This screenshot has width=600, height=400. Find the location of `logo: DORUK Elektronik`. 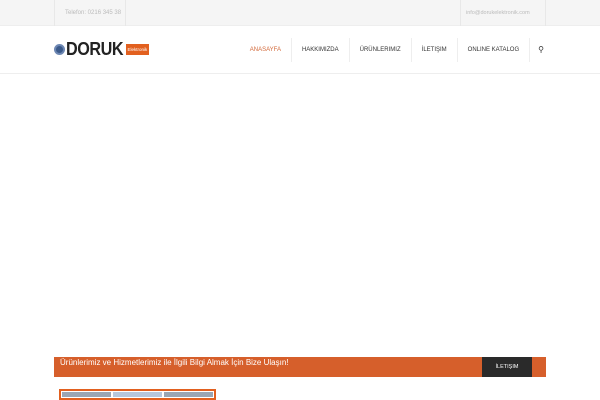

logo: DORUK Elektronik is located at coordinates (102, 49).